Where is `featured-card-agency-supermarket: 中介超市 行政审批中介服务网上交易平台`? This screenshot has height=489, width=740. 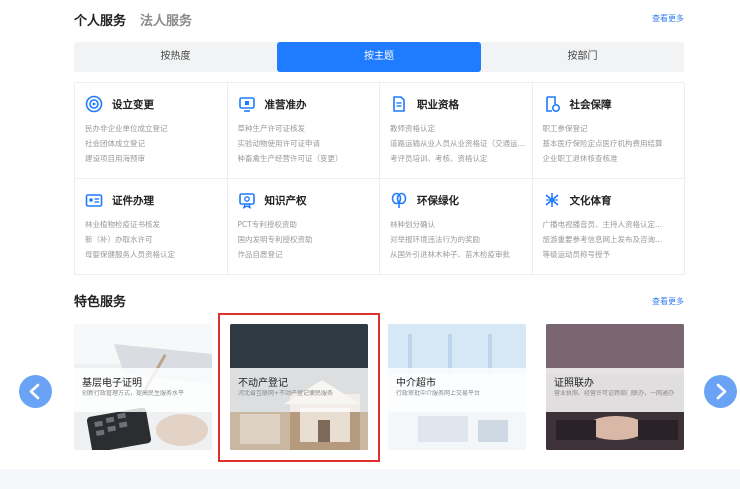 featured-card-agency-supermarket: 中介超市 行政审批中介服务网上交易平台 is located at coordinates (457, 387).